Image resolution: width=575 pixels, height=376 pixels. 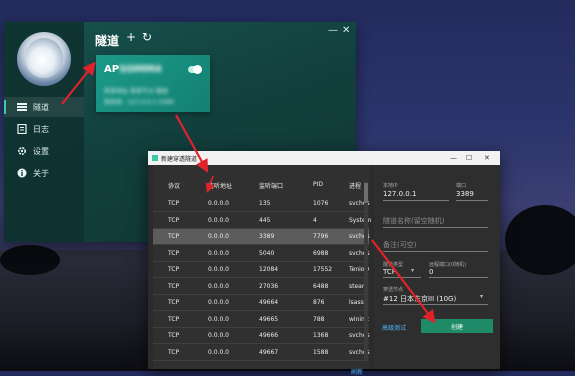 I want to click on table-row: TCP 0.0.0.0 49667 1588 svchos, so click(x=261, y=353).